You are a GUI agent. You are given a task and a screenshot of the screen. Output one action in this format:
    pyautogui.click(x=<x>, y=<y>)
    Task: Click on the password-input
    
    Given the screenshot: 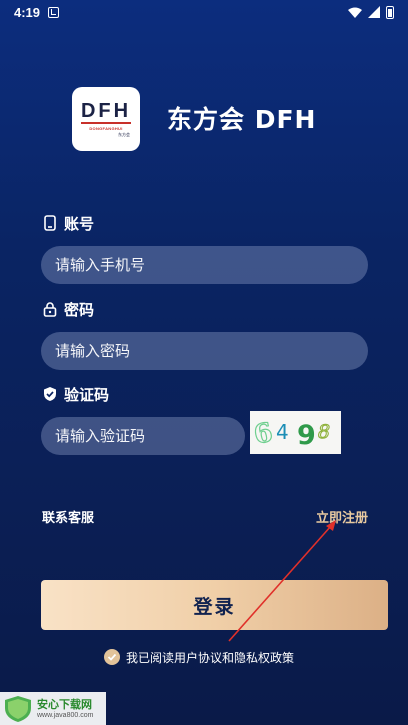 What is the action you would take?
    pyautogui.click(x=204, y=351)
    